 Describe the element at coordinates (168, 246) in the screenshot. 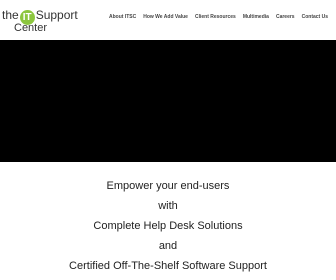

I see `tagline-line-4: and` at that location.